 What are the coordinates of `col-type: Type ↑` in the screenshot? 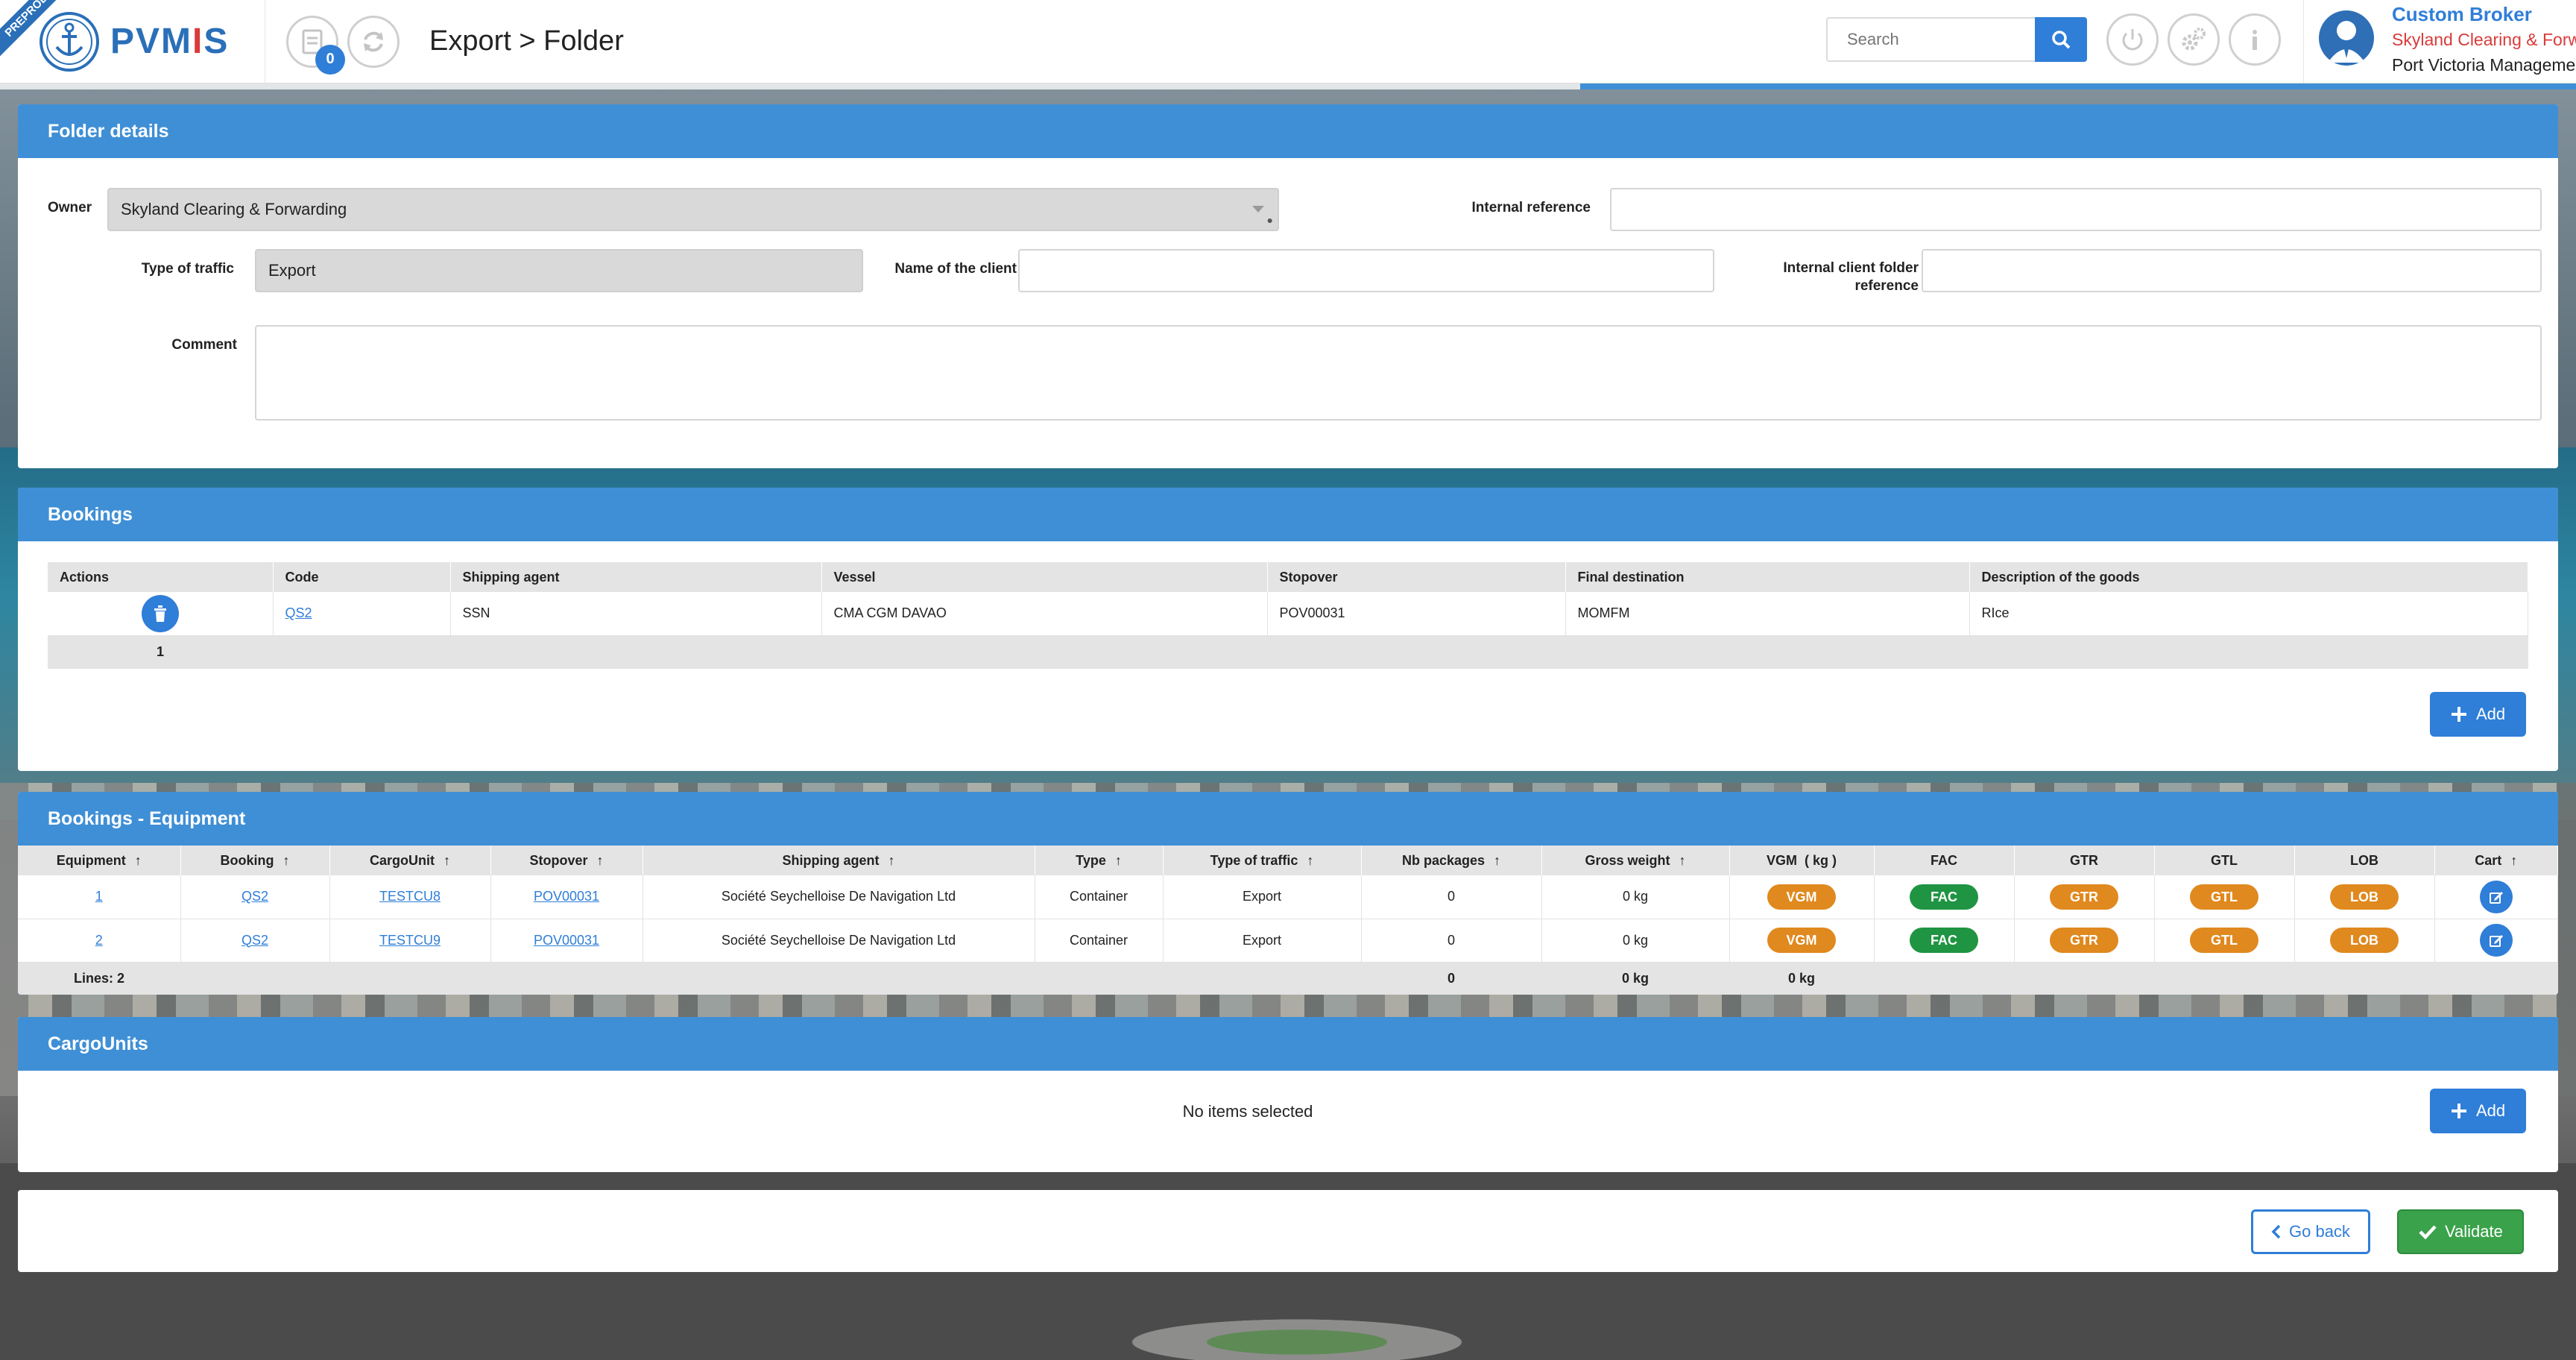 It's located at (1099, 860).